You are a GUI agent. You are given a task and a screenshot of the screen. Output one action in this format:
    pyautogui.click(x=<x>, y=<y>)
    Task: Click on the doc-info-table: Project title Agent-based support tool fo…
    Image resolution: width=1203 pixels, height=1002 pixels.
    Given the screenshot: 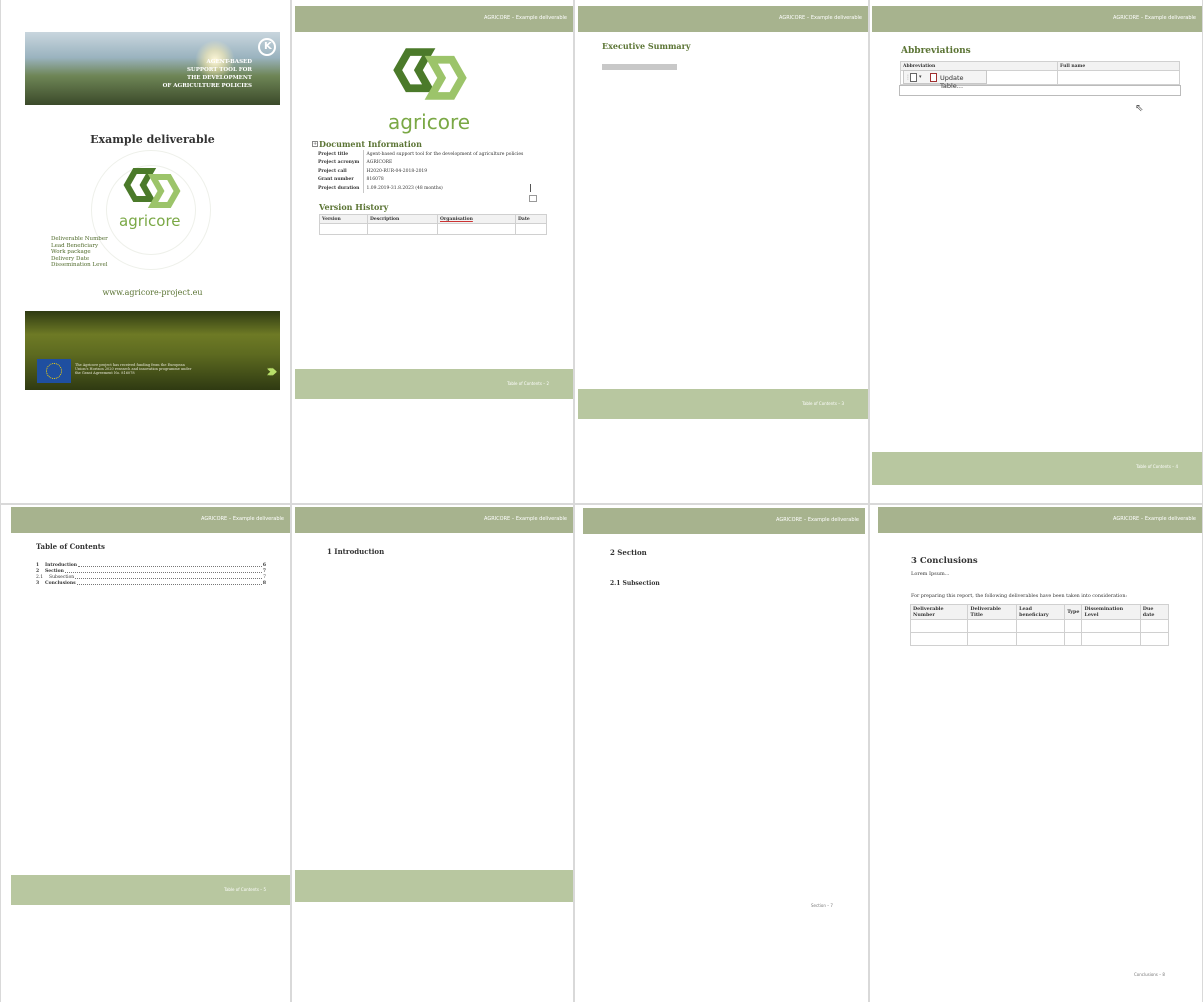 What is the action you would take?
    pyautogui.click(x=420, y=171)
    